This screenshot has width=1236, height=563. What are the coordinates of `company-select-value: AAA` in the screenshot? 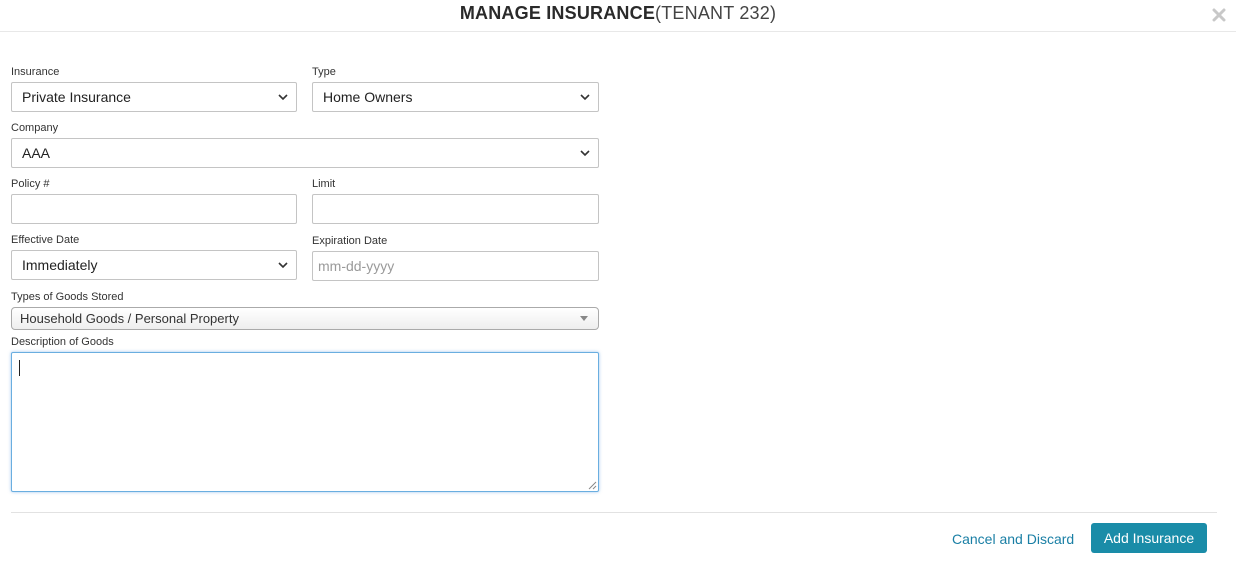 It's located at (36, 153).